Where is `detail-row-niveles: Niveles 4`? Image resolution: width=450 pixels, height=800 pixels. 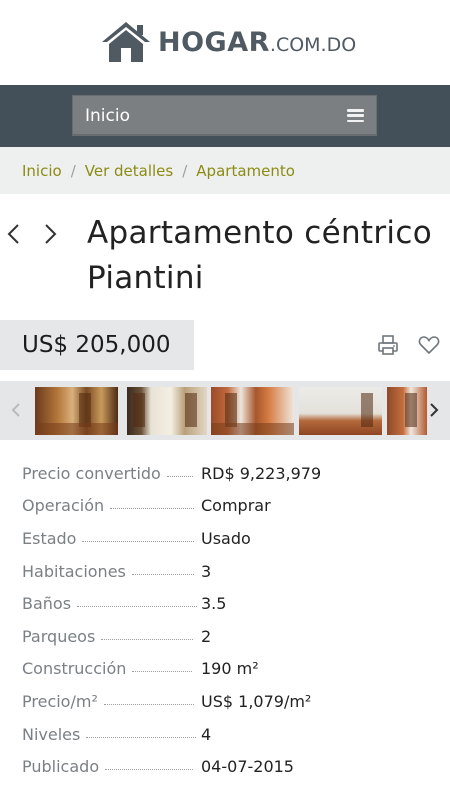
detail-row-niveles: Niveles 4 is located at coordinates (227, 734).